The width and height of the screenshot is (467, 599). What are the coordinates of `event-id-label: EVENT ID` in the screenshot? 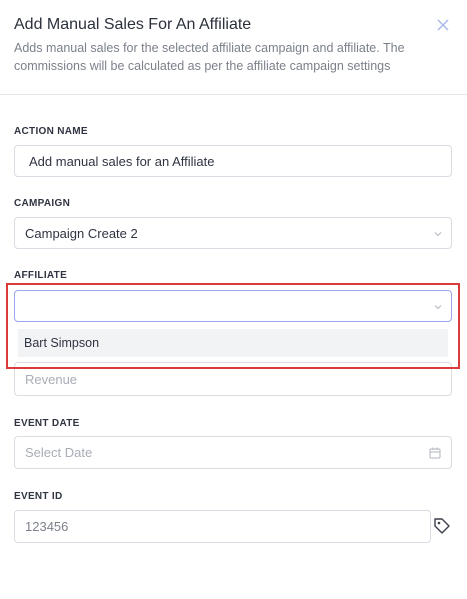 It's located at (38, 496).